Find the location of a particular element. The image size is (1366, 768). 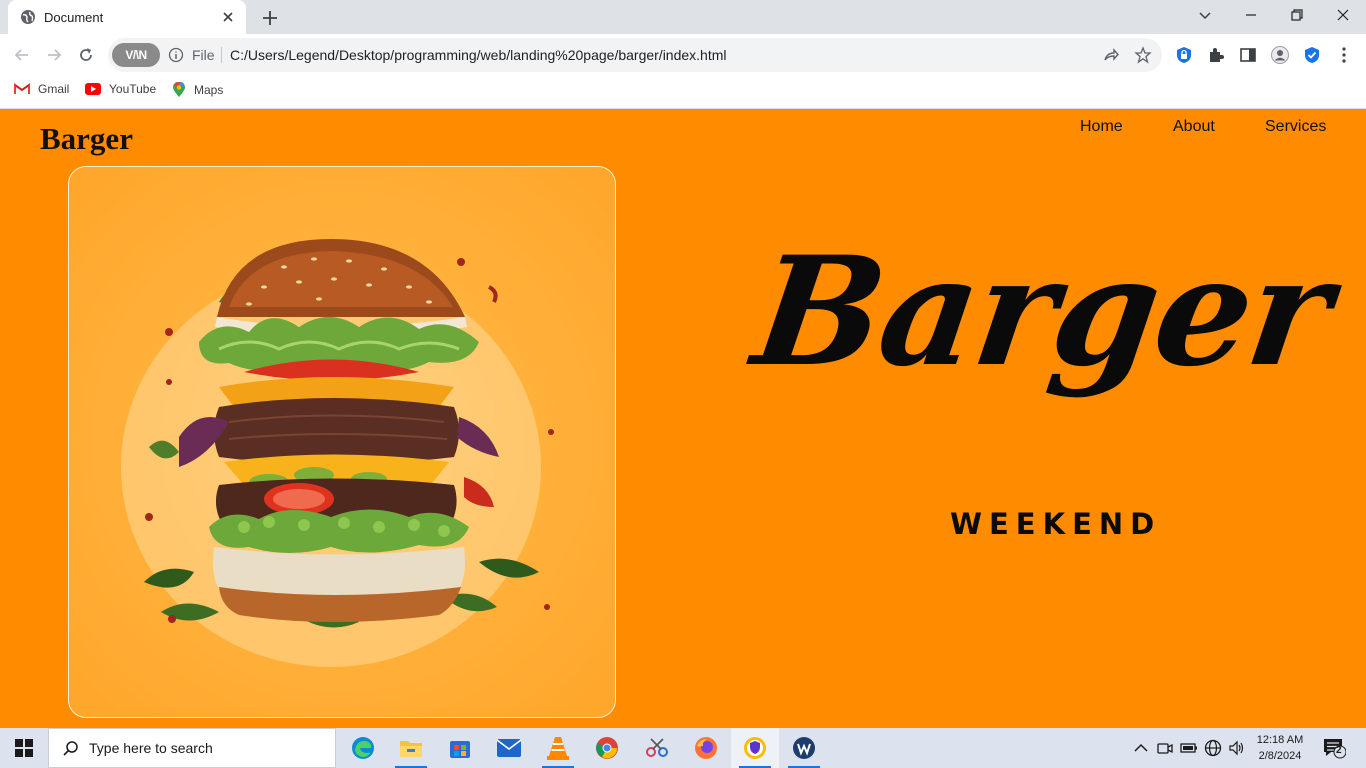

windows-taskbar: Type here to search 12:18 AM 2/8/2024 2 is located at coordinates (683, 748).